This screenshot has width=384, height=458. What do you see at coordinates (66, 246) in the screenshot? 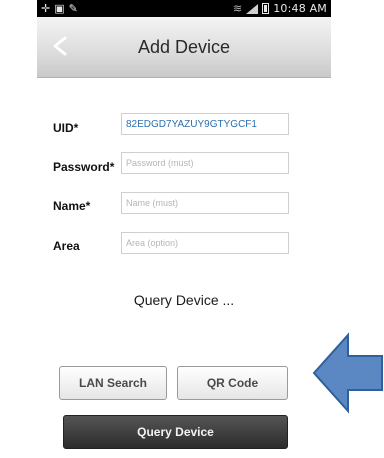
I see `area-label: Area` at bounding box center [66, 246].